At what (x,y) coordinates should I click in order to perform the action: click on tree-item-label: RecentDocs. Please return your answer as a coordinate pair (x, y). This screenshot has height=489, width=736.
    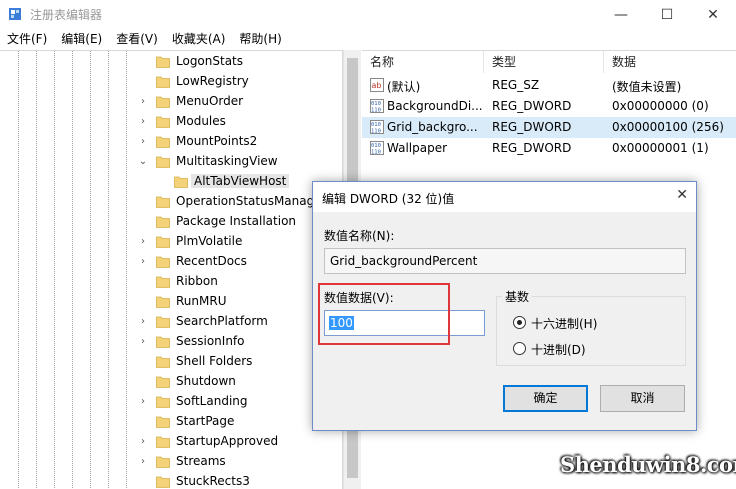
    Looking at the image, I should click on (211, 261).